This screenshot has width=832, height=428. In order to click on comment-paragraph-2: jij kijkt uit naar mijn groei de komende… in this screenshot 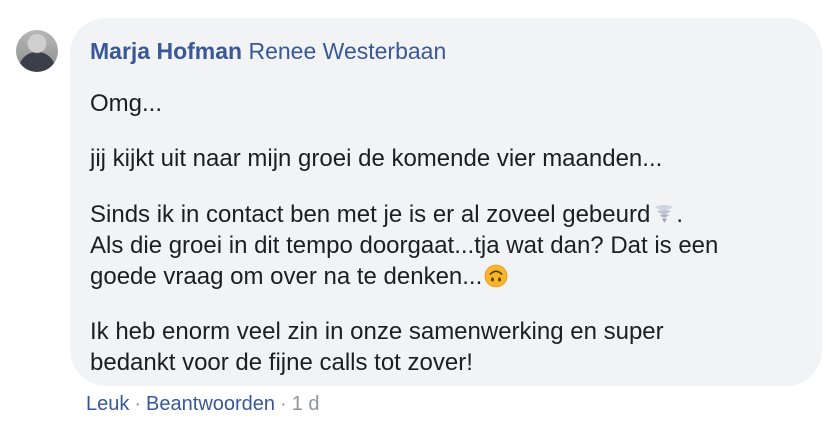, I will do `click(446, 158)`.